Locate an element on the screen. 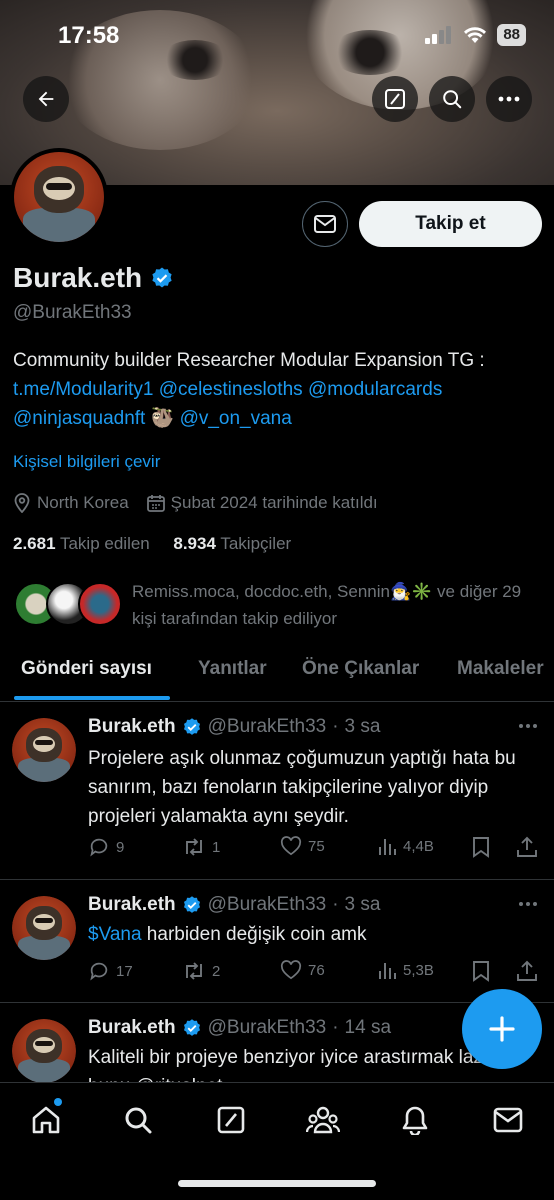 The width and height of the screenshot is (554, 1200). compose-post-button is located at coordinates (502, 1029).